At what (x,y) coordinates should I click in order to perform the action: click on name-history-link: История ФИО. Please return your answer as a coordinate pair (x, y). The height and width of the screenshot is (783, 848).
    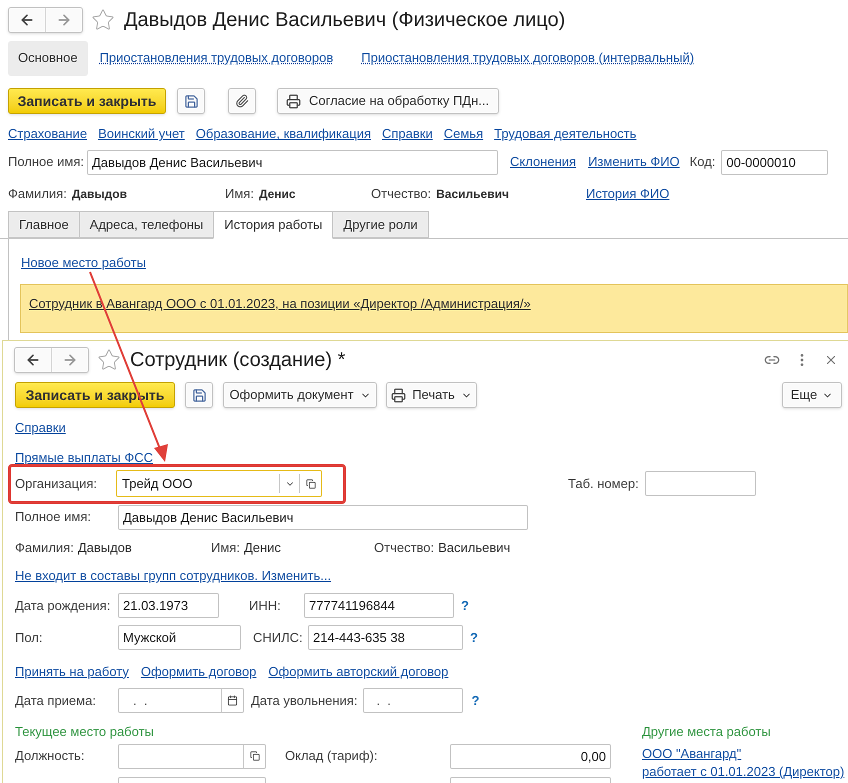
    Looking at the image, I should click on (628, 194).